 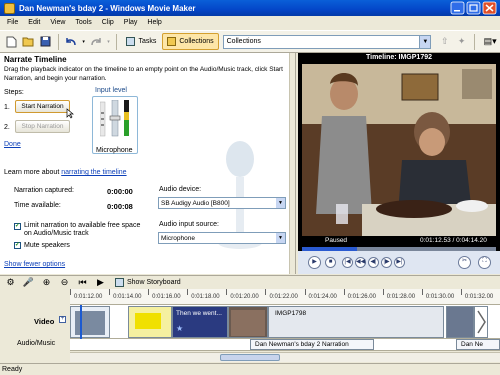 What do you see at coordinates (243, 41) in the screenshot?
I see `collections-select-value: Collections` at bounding box center [243, 41].